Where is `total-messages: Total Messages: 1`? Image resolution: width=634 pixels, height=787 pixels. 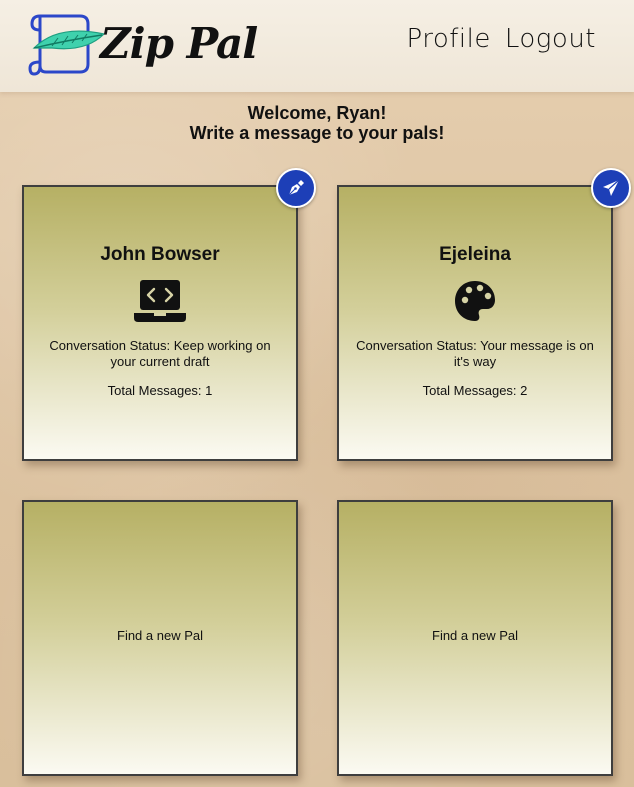 total-messages: Total Messages: 1 is located at coordinates (160, 390).